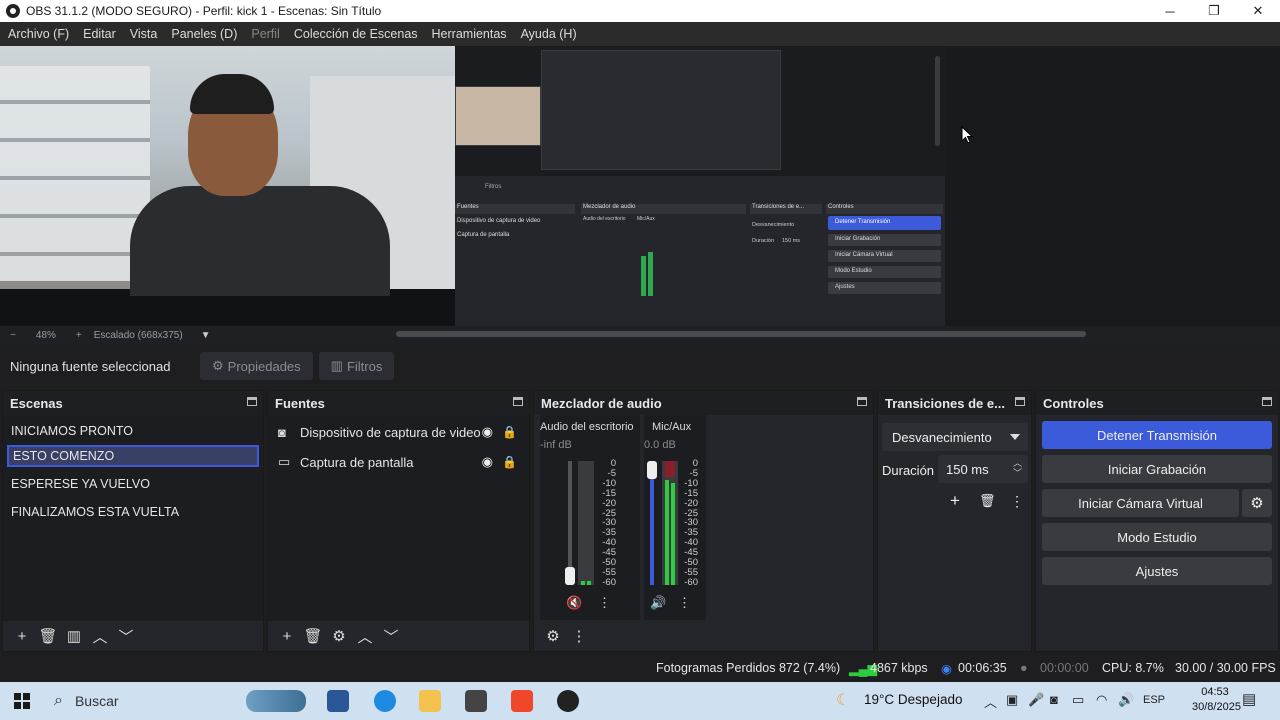 The width and height of the screenshot is (1280, 720). I want to click on menu-editar: Editar, so click(99, 34).